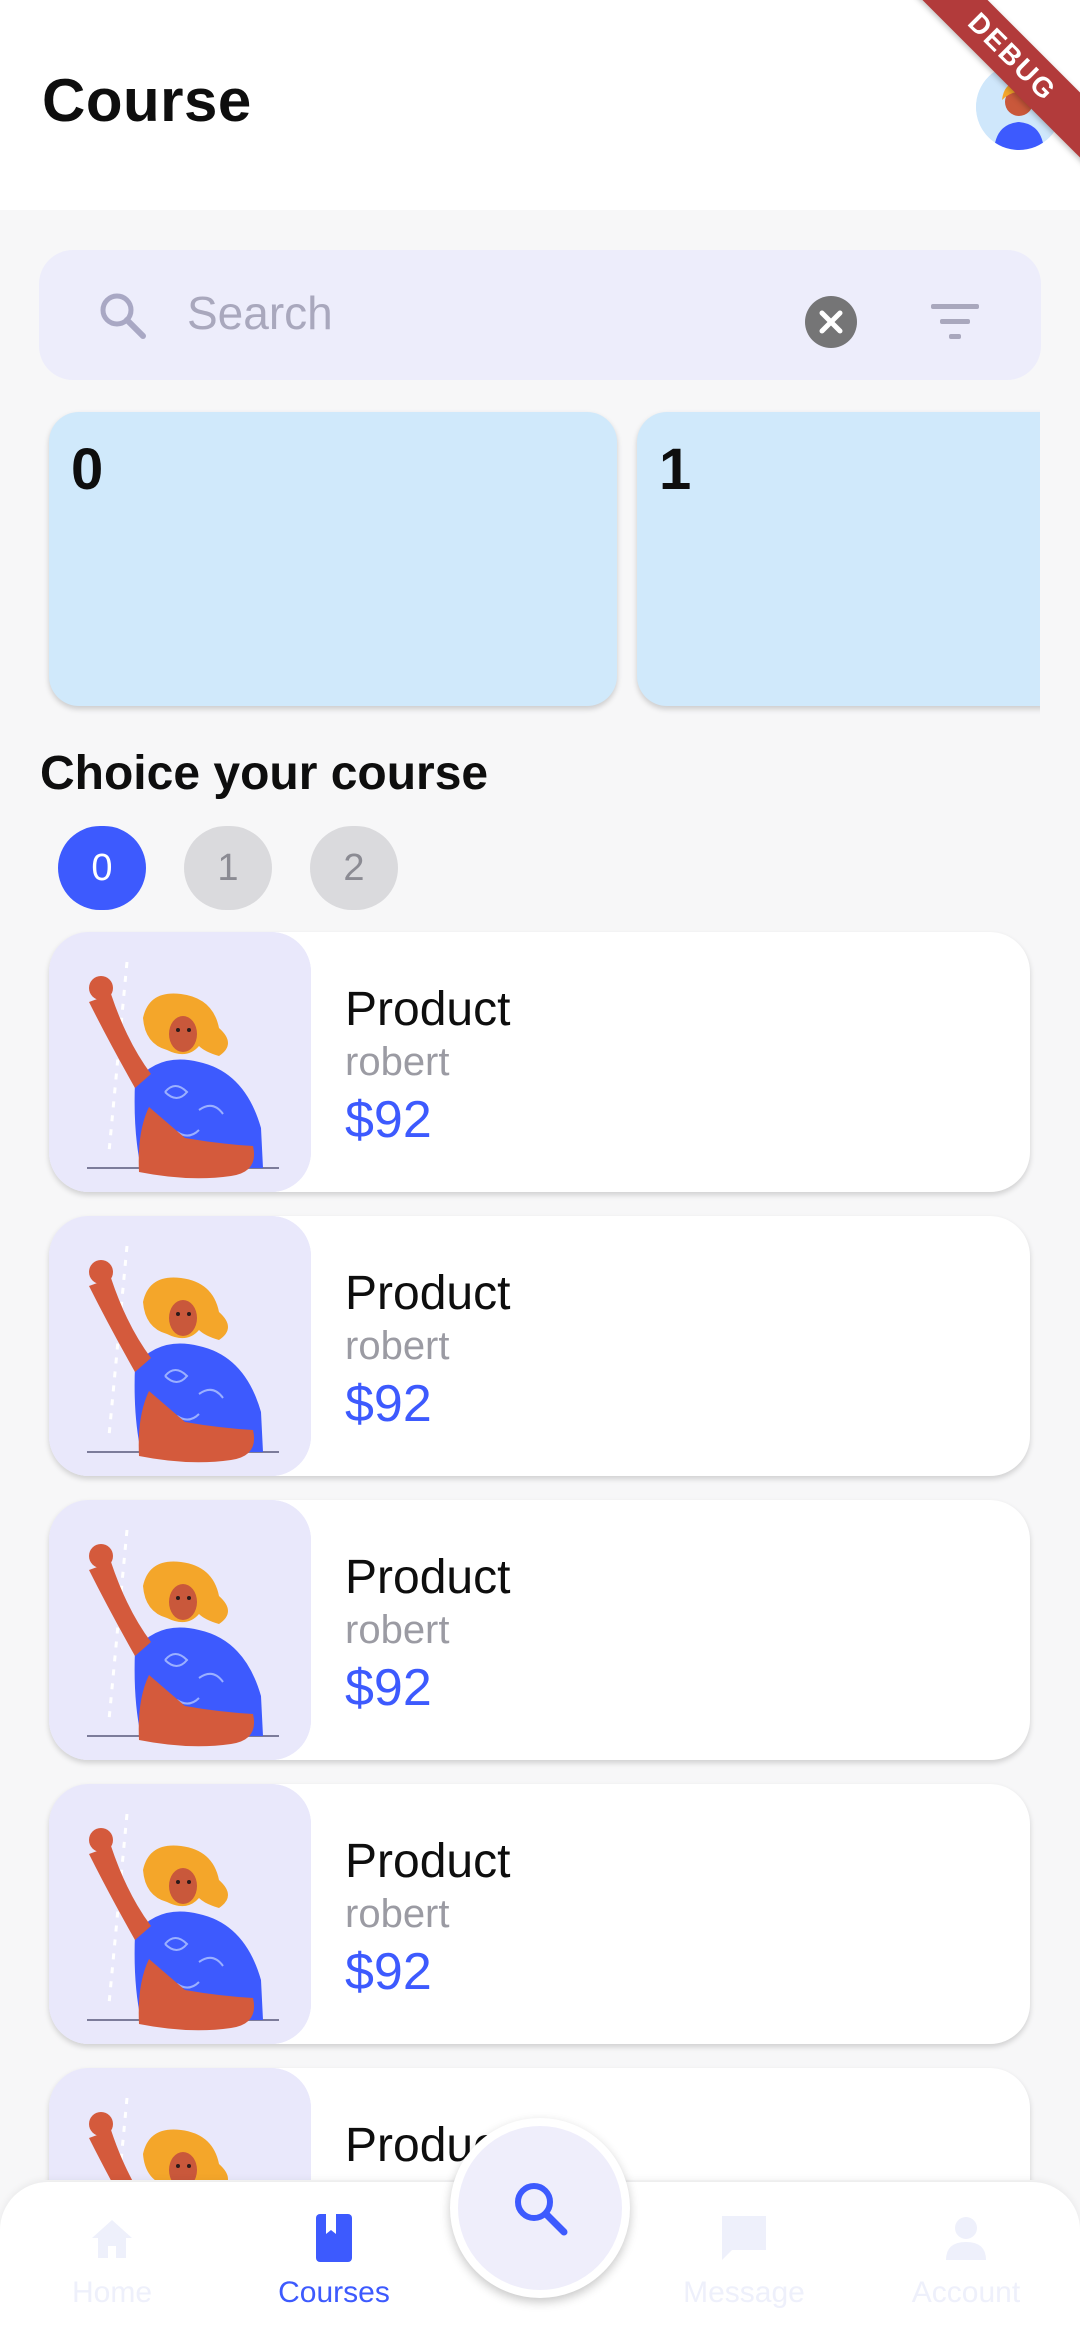  What do you see at coordinates (675, 469) in the screenshot?
I see `card-label: 1` at bounding box center [675, 469].